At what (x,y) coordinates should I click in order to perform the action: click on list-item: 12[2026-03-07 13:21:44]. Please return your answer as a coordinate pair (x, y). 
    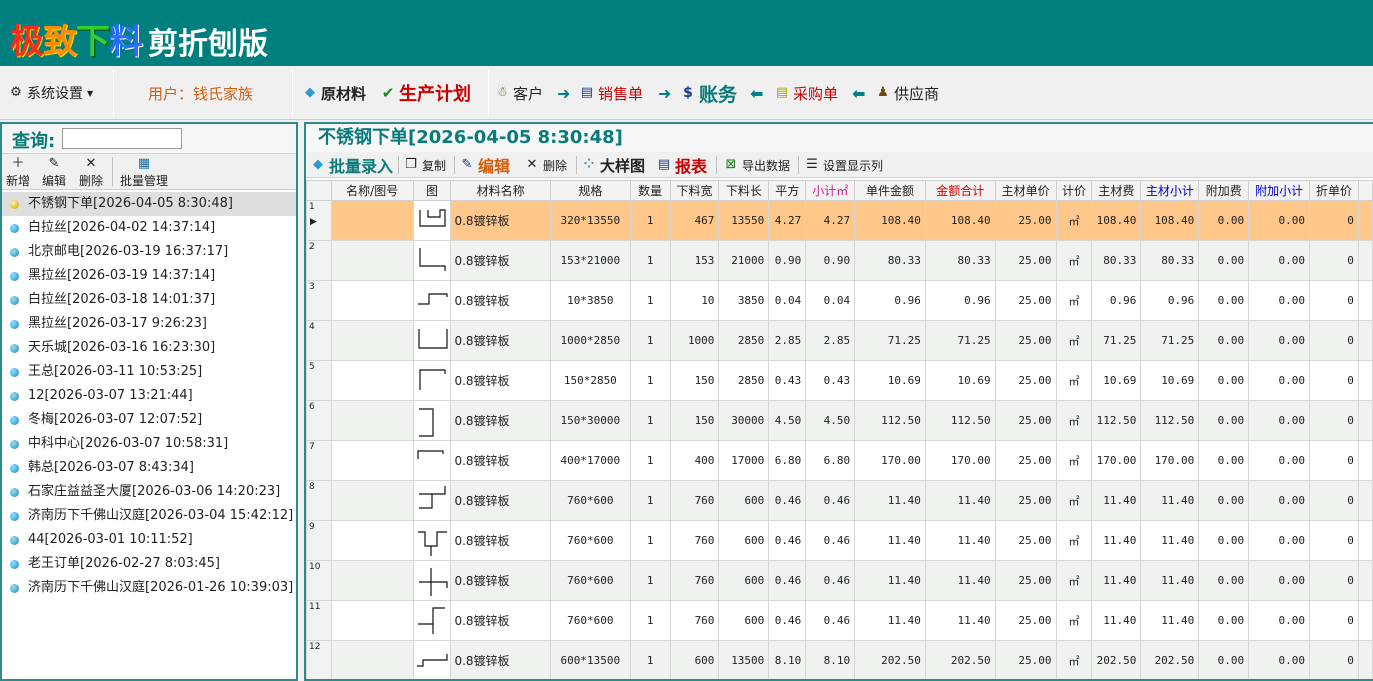
    Looking at the image, I should click on (149, 396).